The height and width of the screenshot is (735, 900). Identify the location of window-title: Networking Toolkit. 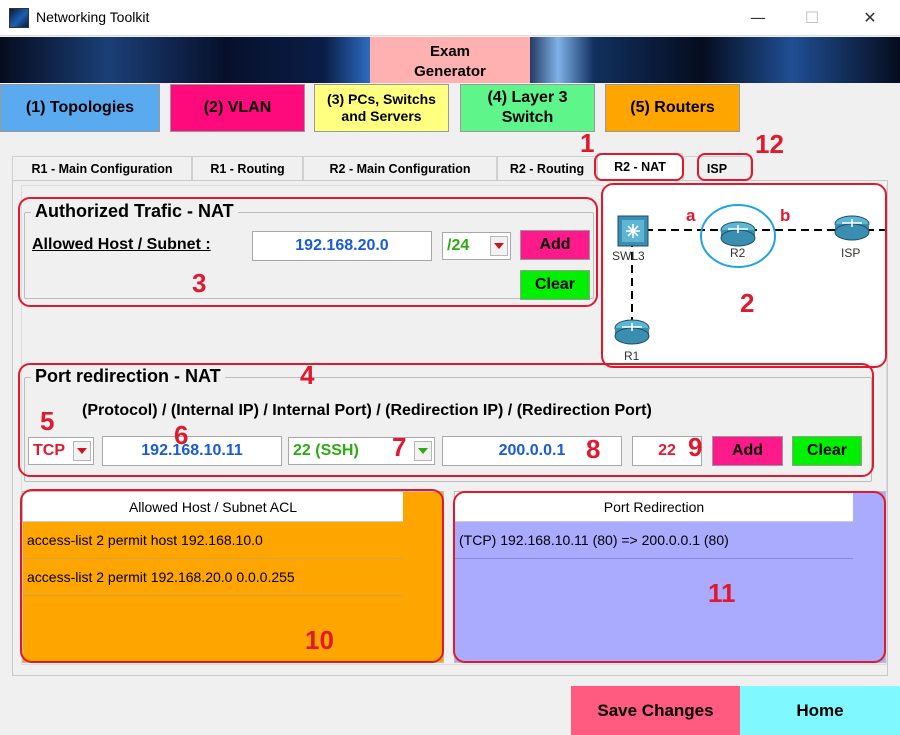
(93, 17).